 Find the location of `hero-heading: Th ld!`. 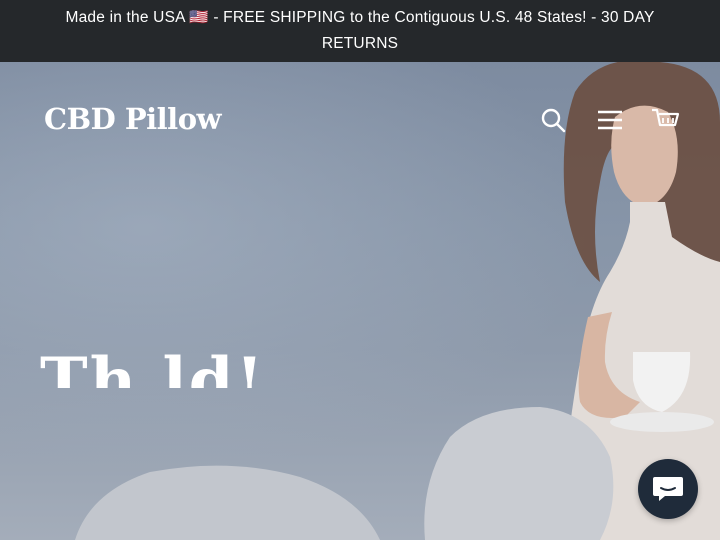

hero-heading: Th ld! is located at coordinates (153, 369).